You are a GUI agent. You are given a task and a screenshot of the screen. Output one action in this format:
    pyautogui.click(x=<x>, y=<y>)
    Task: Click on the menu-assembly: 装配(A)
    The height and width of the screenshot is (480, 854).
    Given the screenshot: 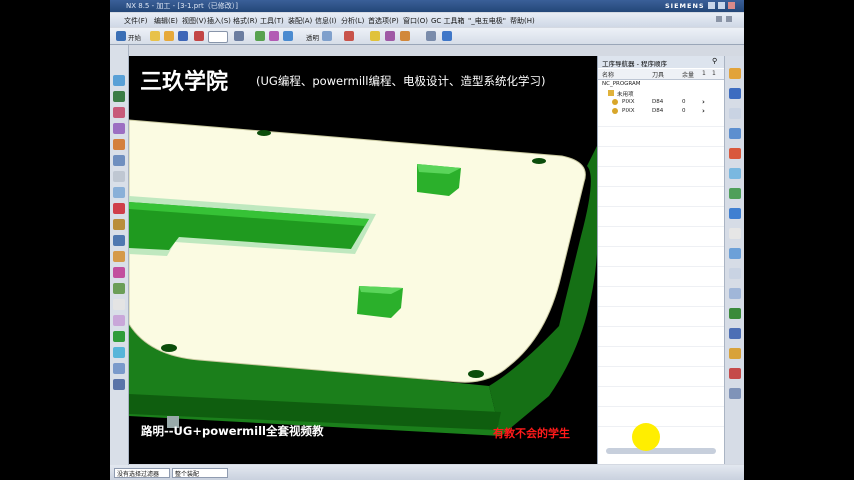 What is the action you would take?
    pyautogui.click(x=300, y=21)
    